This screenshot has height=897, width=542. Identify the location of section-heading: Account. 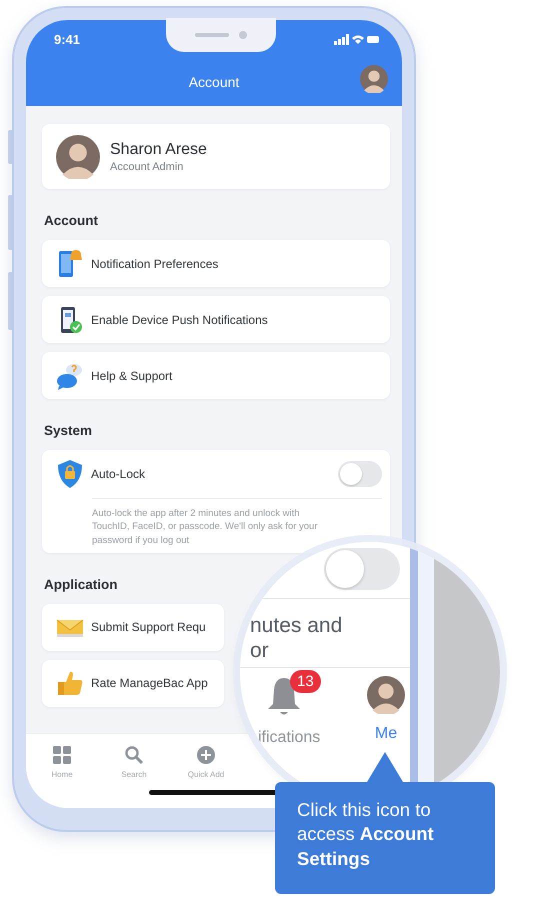
(71, 220).